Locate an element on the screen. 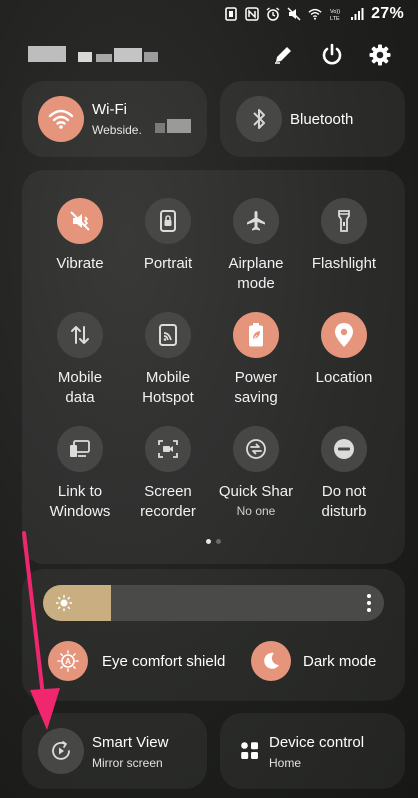 The width and height of the screenshot is (418, 798). tile-label: Do not is located at coordinates (344, 491).